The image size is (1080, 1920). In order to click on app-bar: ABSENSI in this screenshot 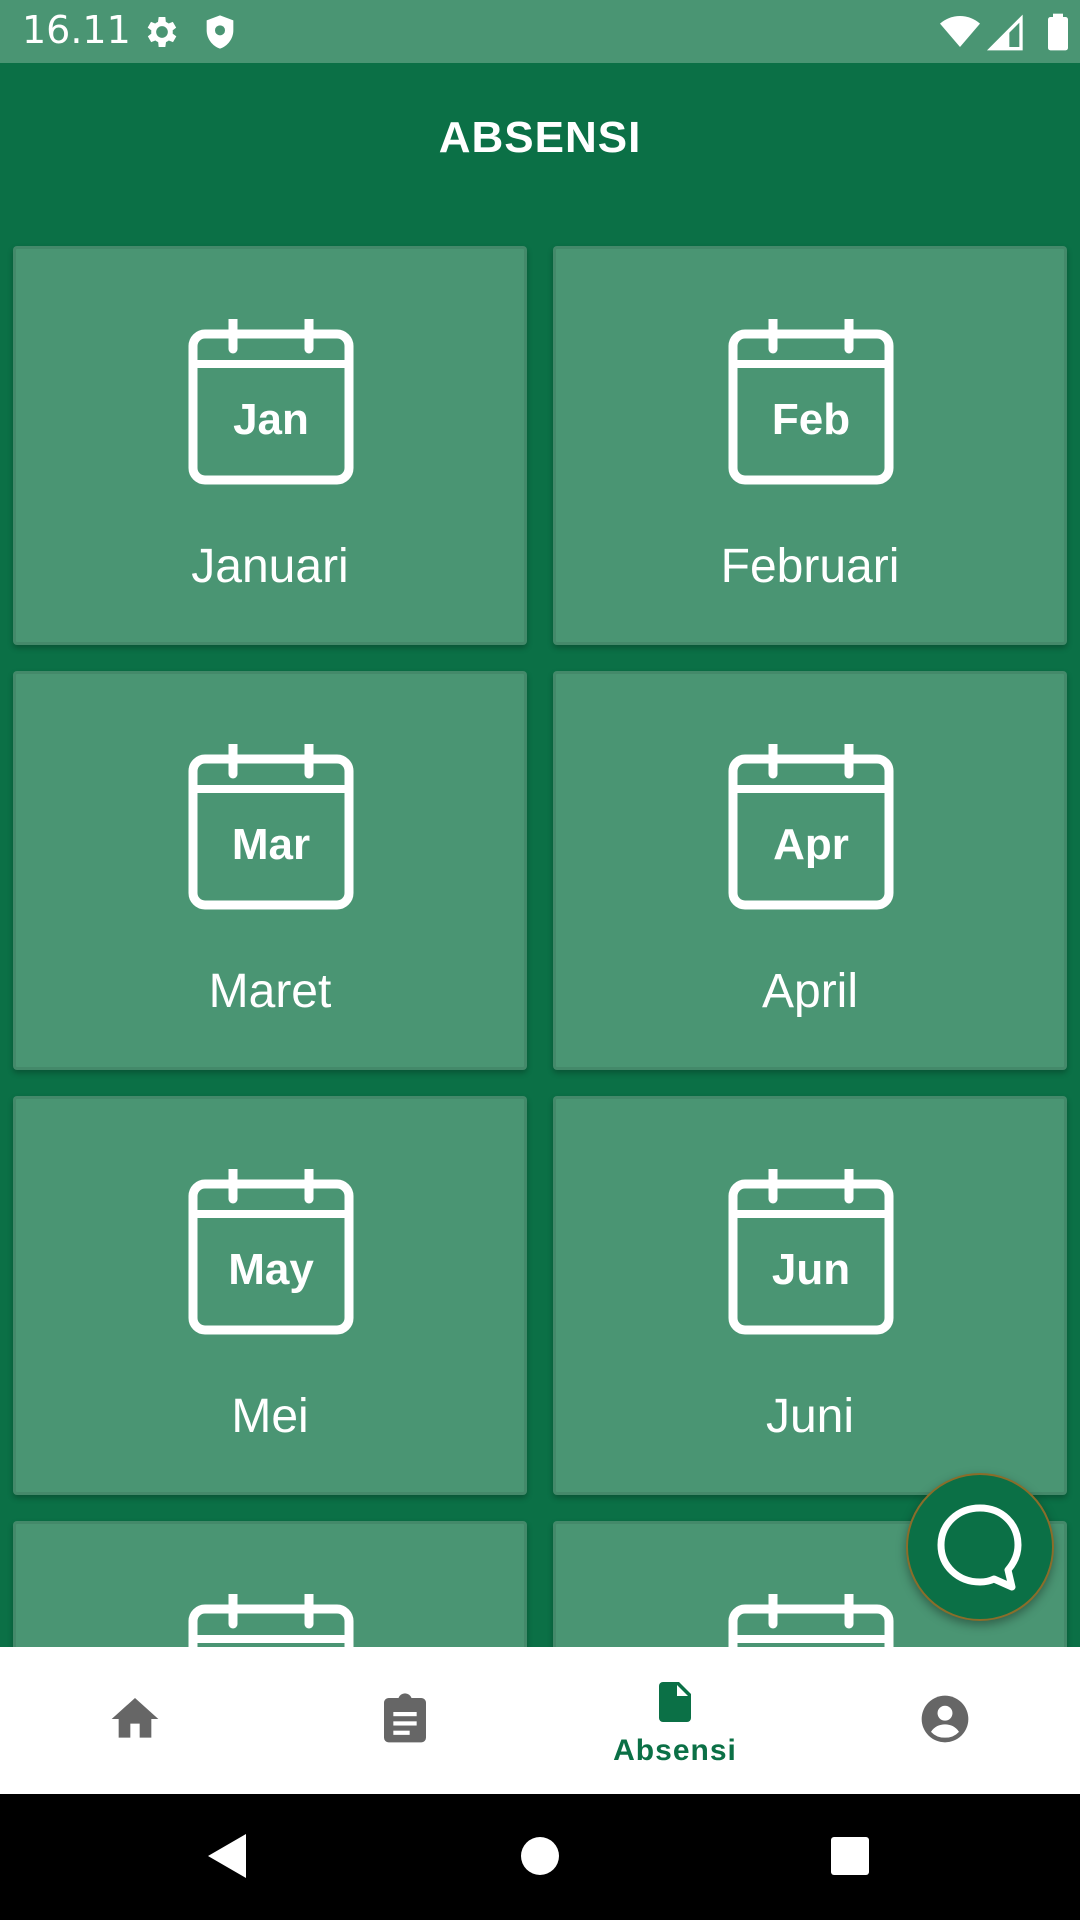, I will do `click(540, 150)`.